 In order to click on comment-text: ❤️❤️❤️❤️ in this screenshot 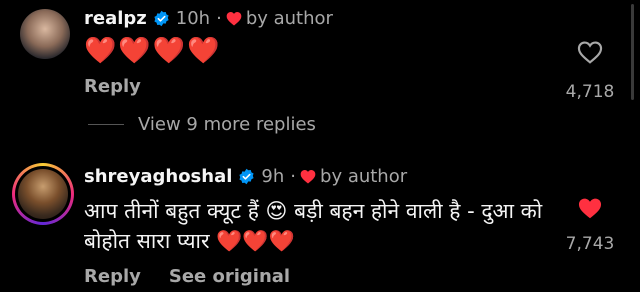, I will do `click(153, 51)`.